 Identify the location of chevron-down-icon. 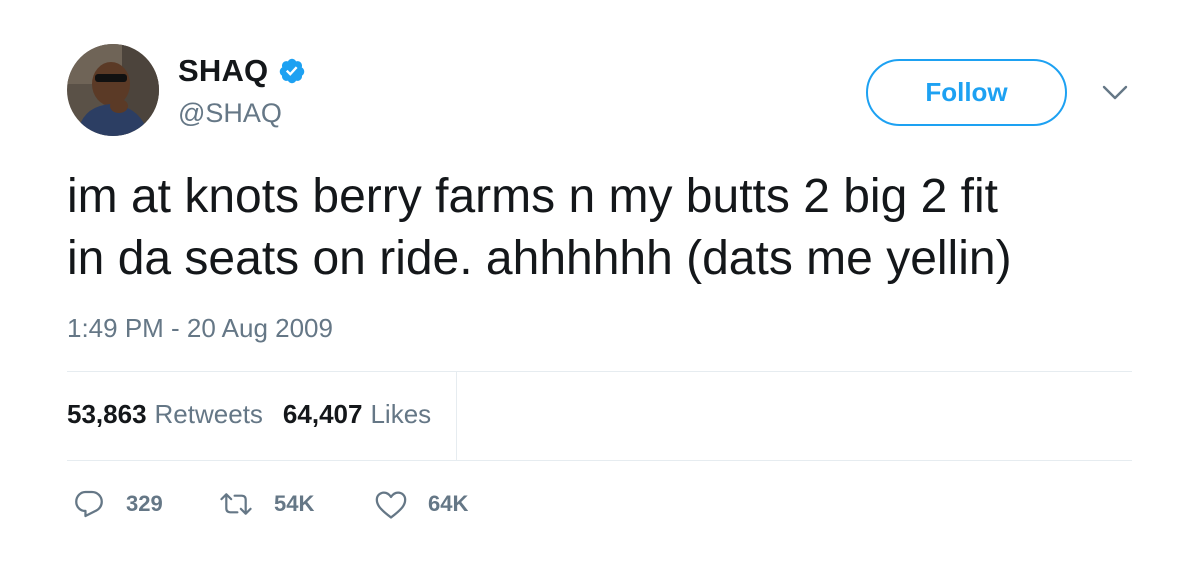
(1115, 93).